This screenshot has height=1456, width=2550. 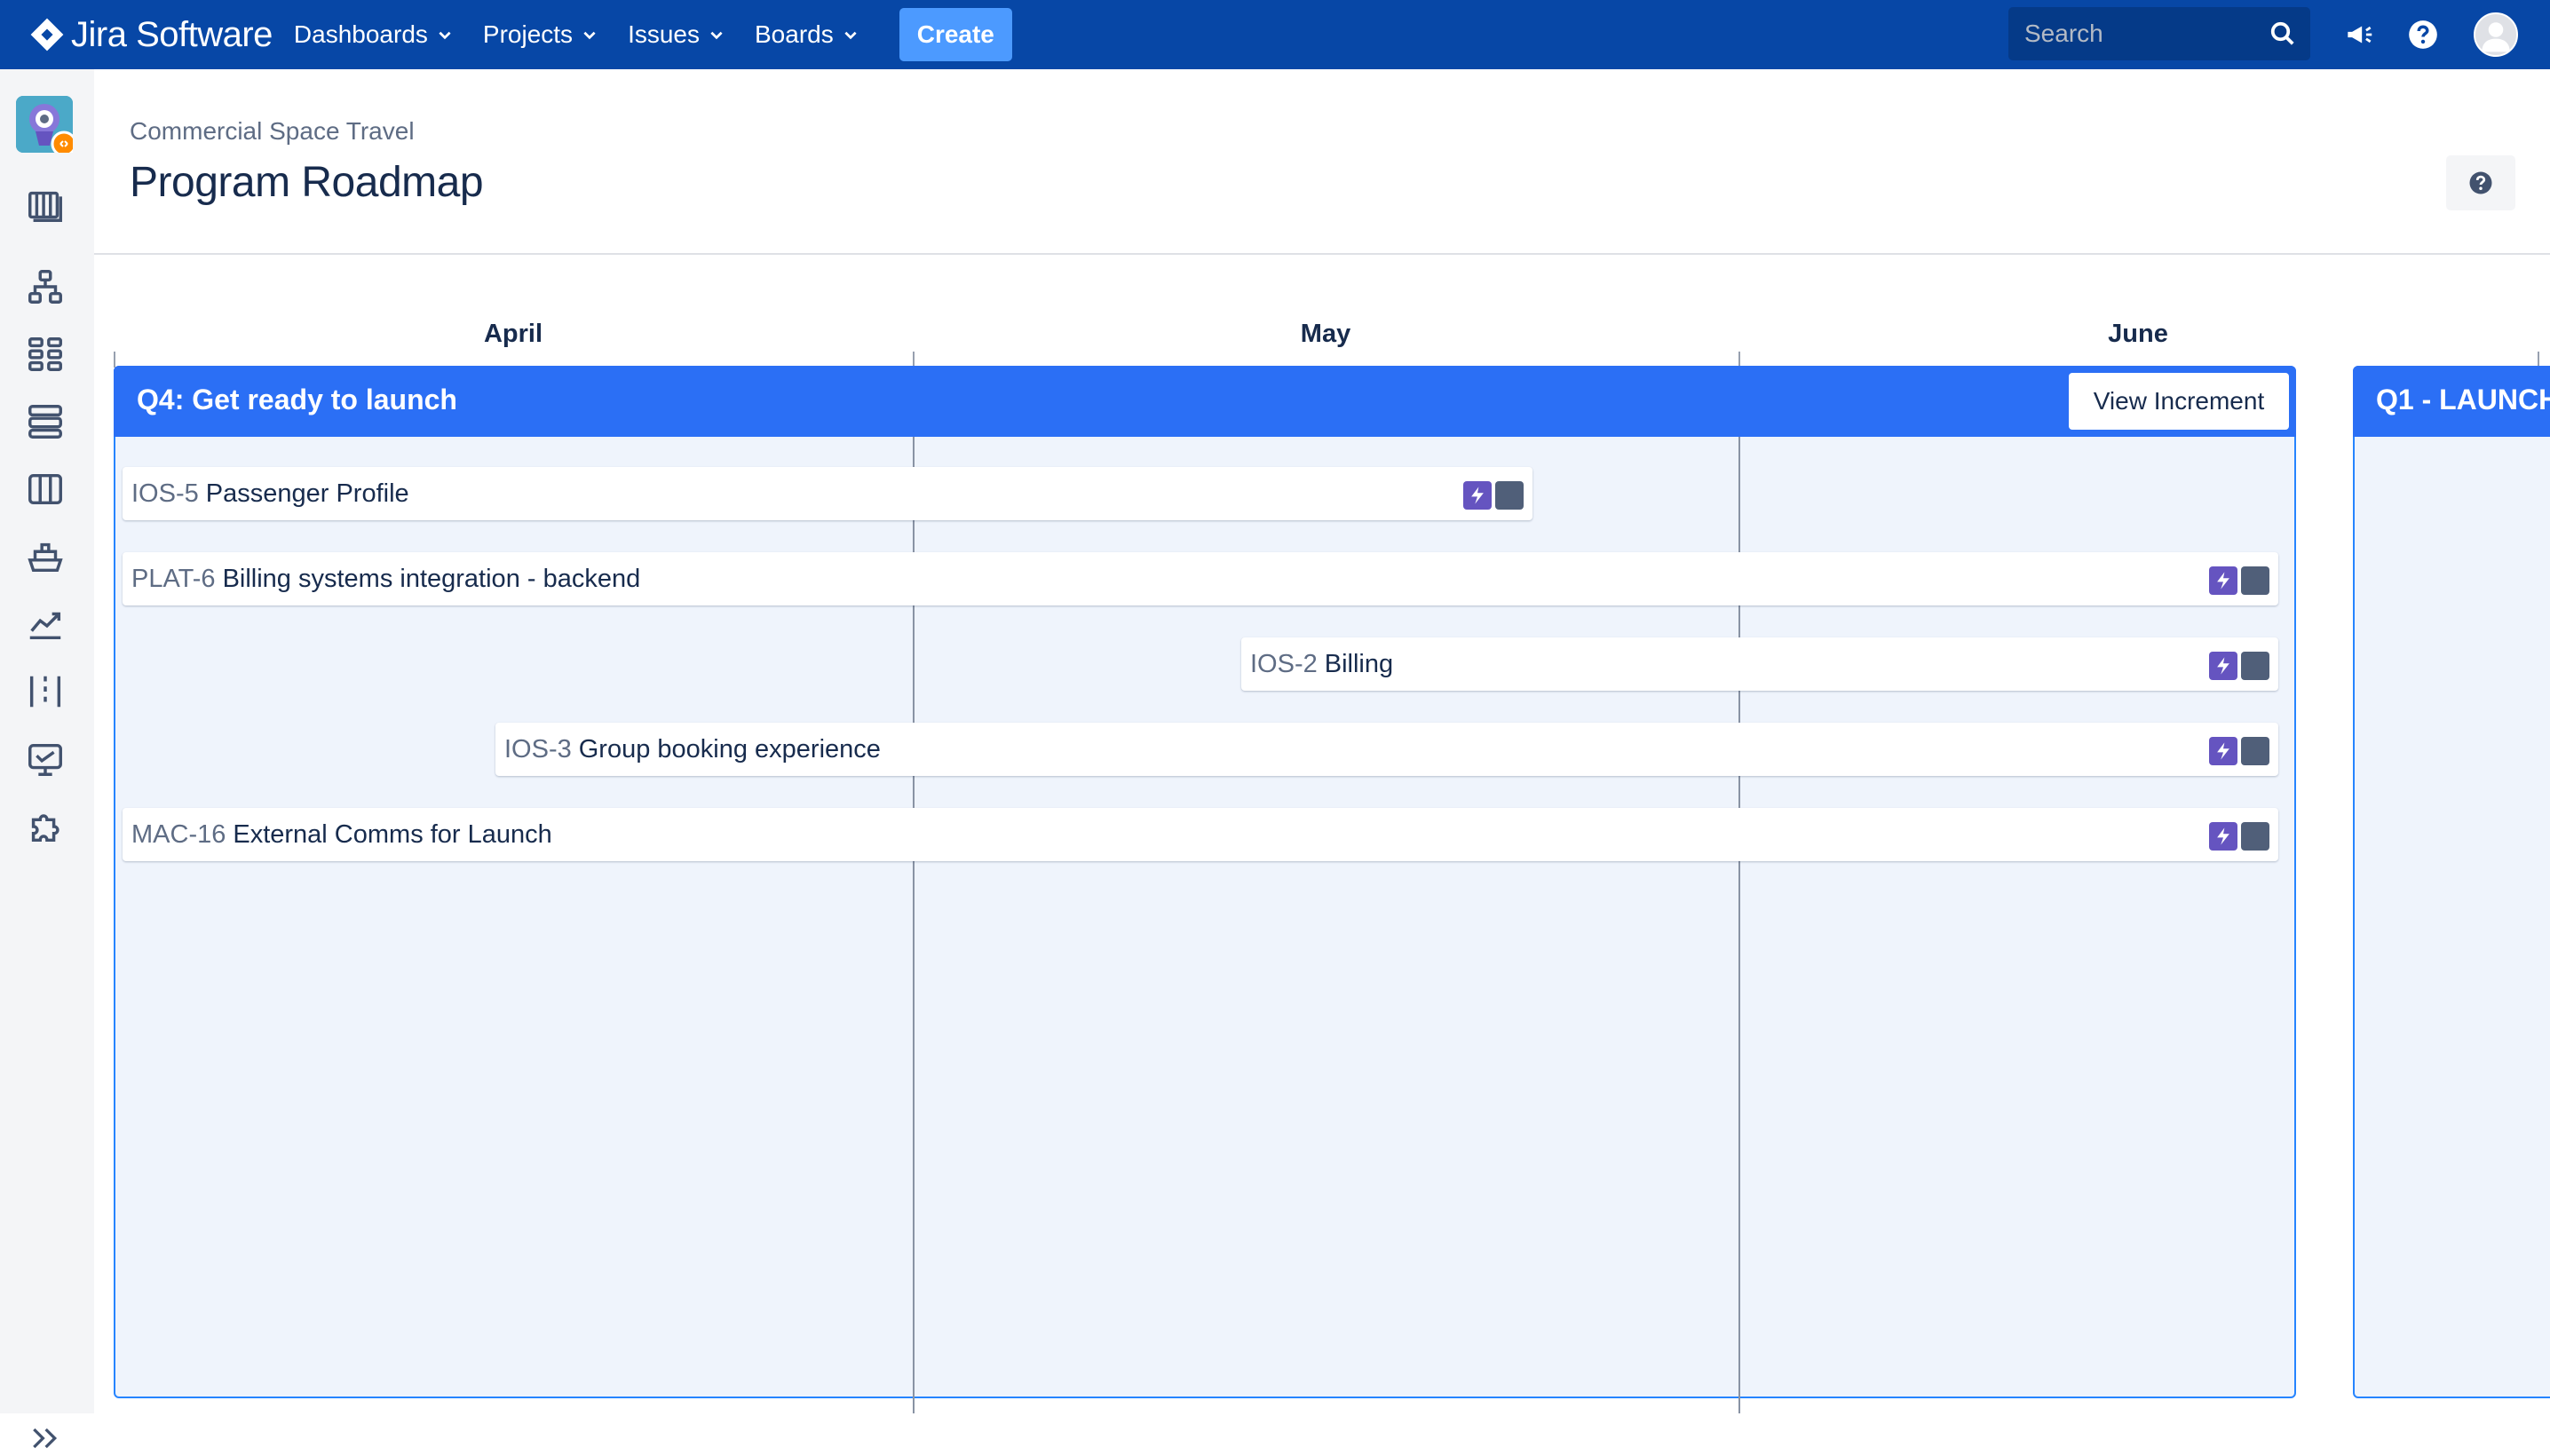 What do you see at coordinates (297, 400) in the screenshot?
I see `increment-title: Q4: Get ready to launch` at bounding box center [297, 400].